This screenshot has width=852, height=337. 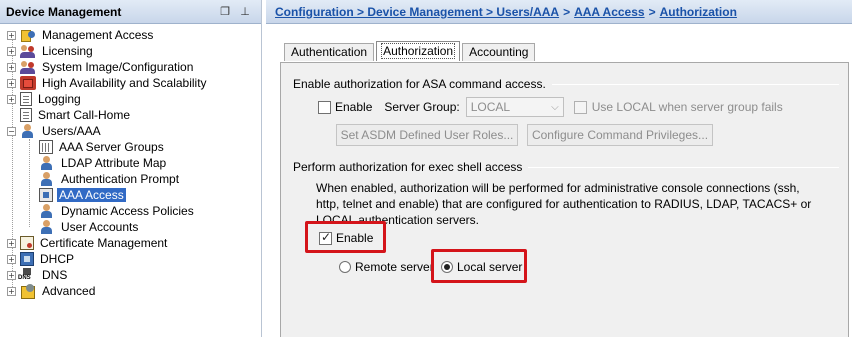 What do you see at coordinates (59, 99) in the screenshot?
I see `tree-item-label: Logging` at bounding box center [59, 99].